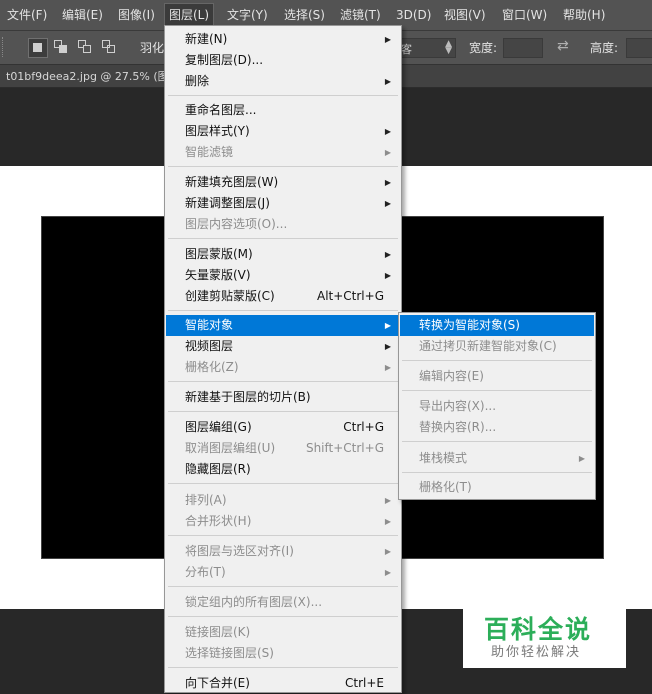  I want to click on menu-edit: 编辑(E), so click(82, 15).